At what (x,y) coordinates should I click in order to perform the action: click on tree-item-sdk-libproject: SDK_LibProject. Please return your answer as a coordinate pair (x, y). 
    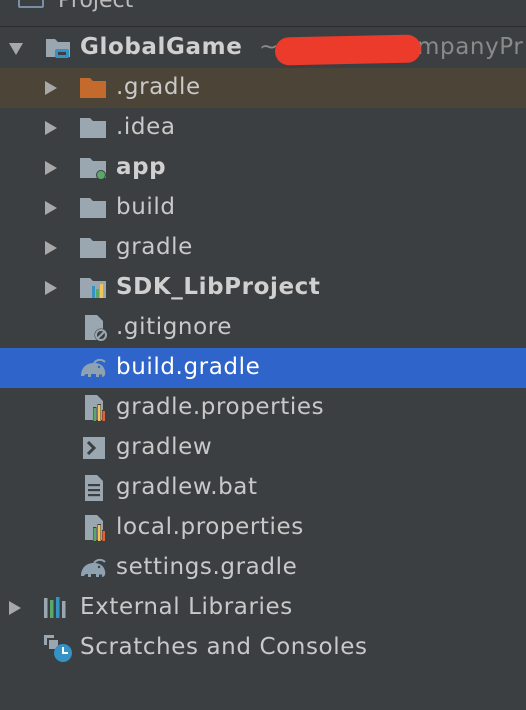
    Looking at the image, I should click on (263, 288).